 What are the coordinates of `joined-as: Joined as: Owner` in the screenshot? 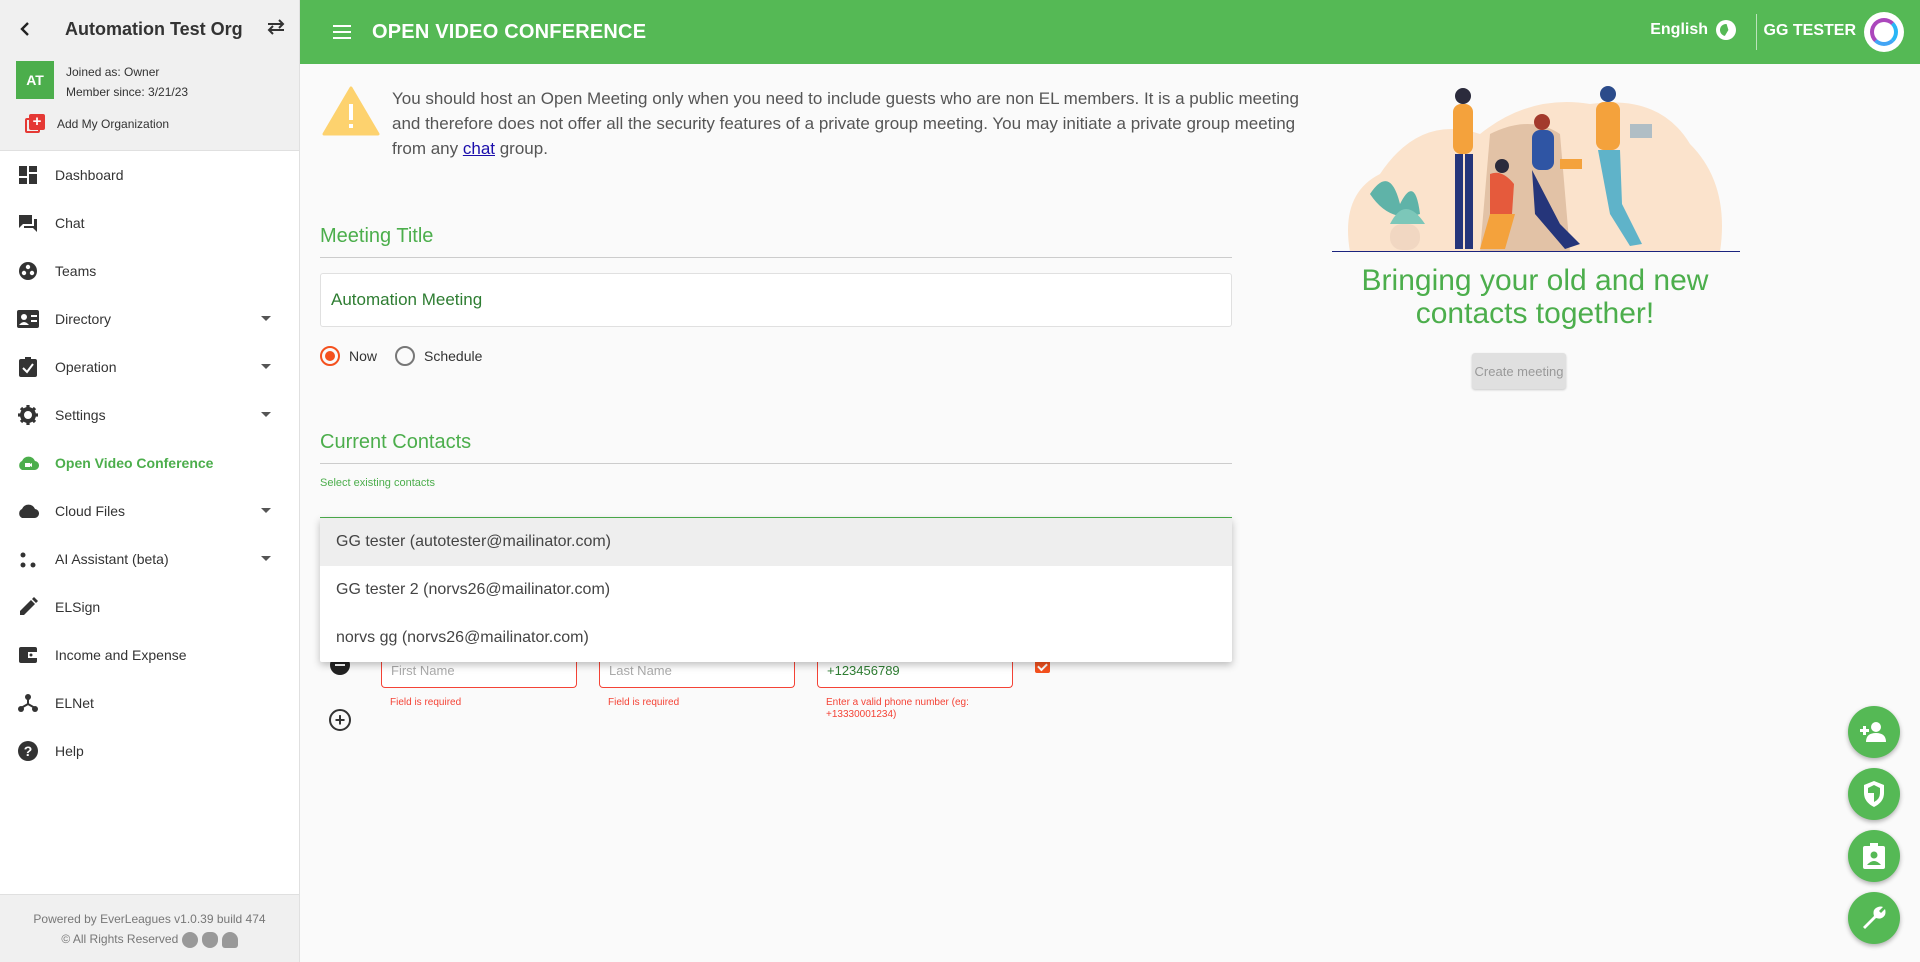 It's located at (113, 72).